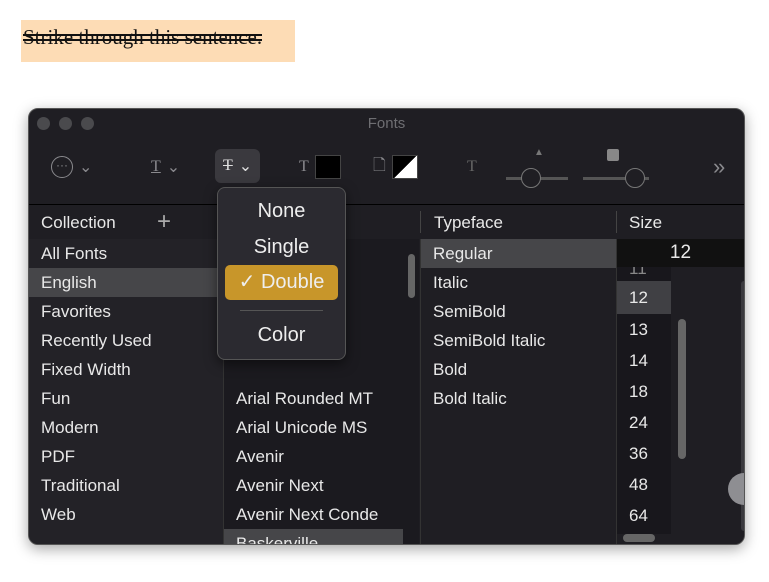 This screenshot has width=769, height=582. I want to click on size-item: 36, so click(644, 453).